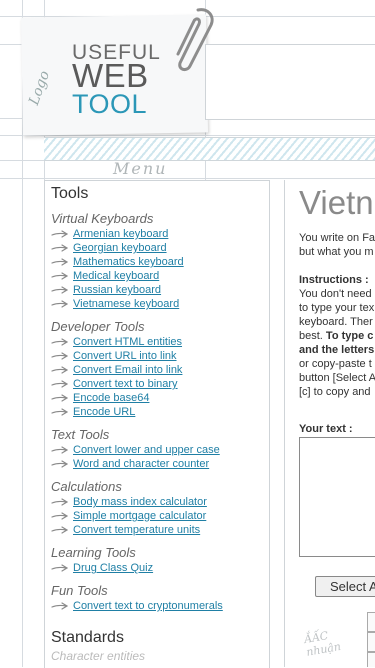  What do you see at coordinates (125, 384) in the screenshot?
I see `sidebar-item-link: Convert text to binary` at bounding box center [125, 384].